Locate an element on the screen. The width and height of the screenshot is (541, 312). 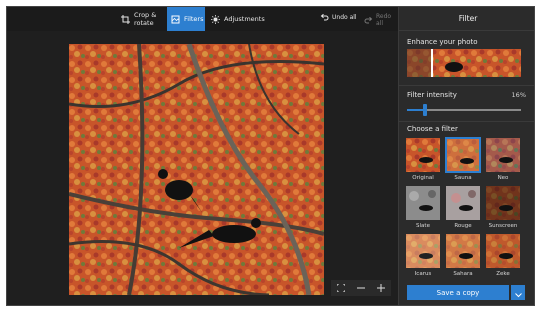
undo-all-button: Undo all is located at coordinates (338, 17).